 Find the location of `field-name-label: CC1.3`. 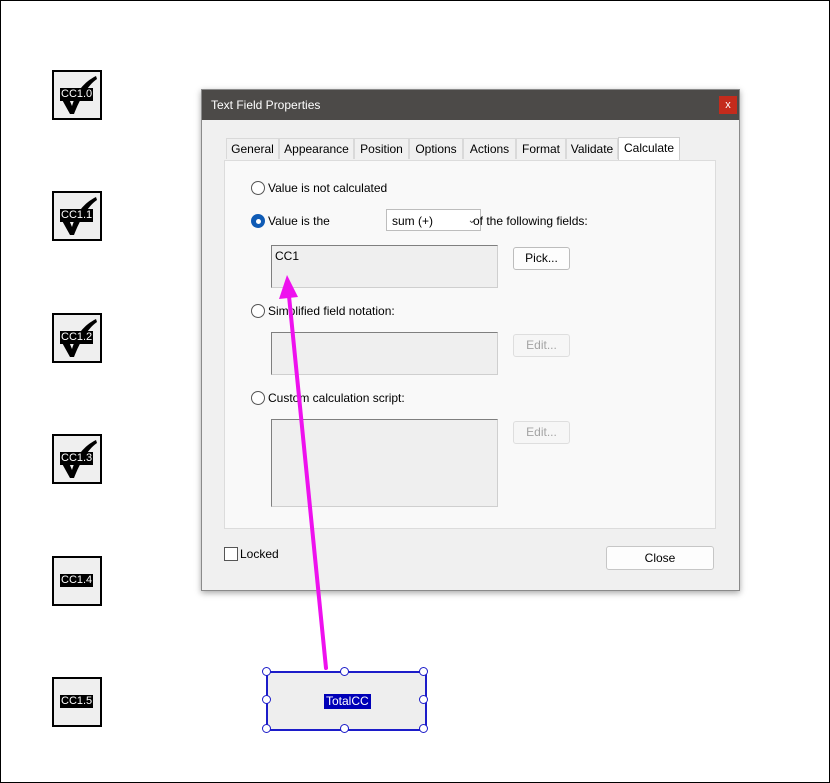

field-name-label: CC1.3 is located at coordinates (77, 458).